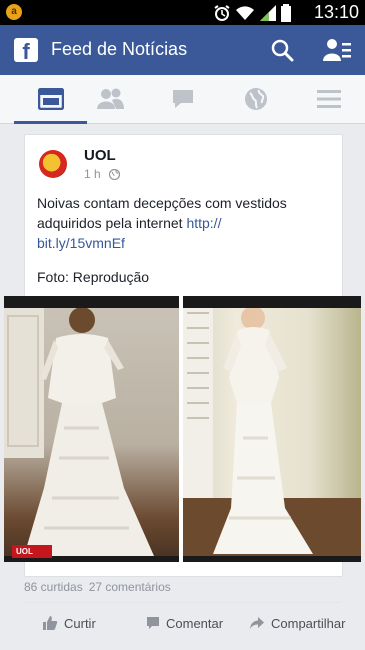 The height and width of the screenshot is (650, 365). Describe the element at coordinates (100, 155) in the screenshot. I see `post-author: UOL` at that location.